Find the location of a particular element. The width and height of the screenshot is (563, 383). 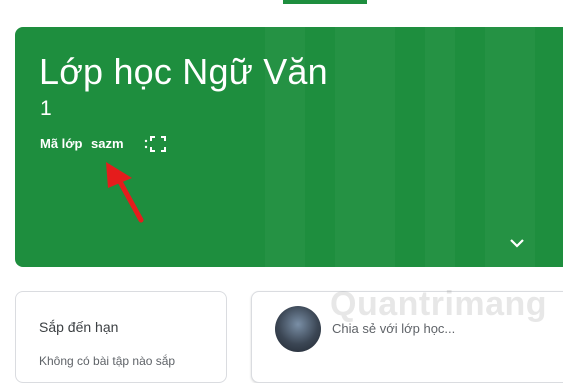

avatar is located at coordinates (298, 329).